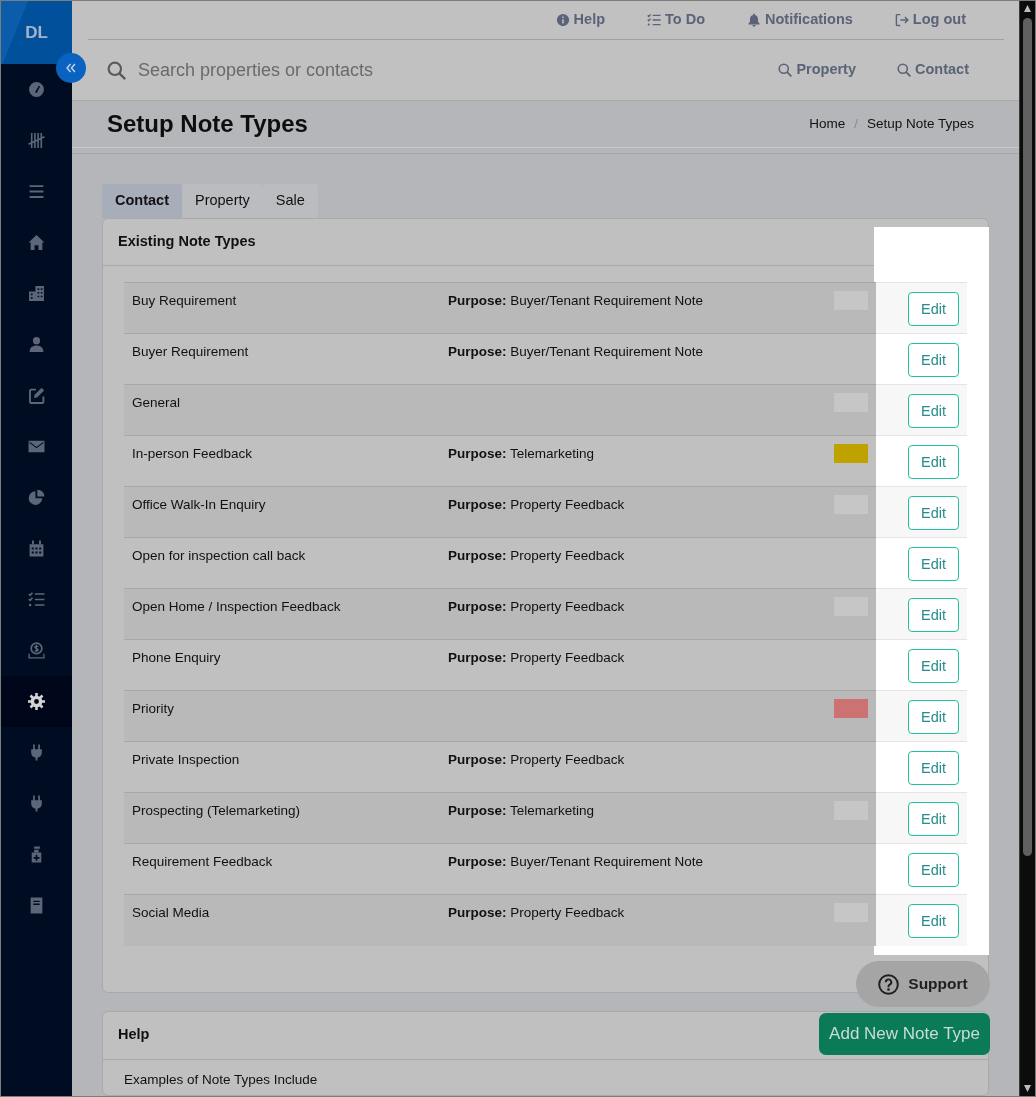 The height and width of the screenshot is (1097, 1036). I want to click on top-nav-link: Log out, so click(930, 20).